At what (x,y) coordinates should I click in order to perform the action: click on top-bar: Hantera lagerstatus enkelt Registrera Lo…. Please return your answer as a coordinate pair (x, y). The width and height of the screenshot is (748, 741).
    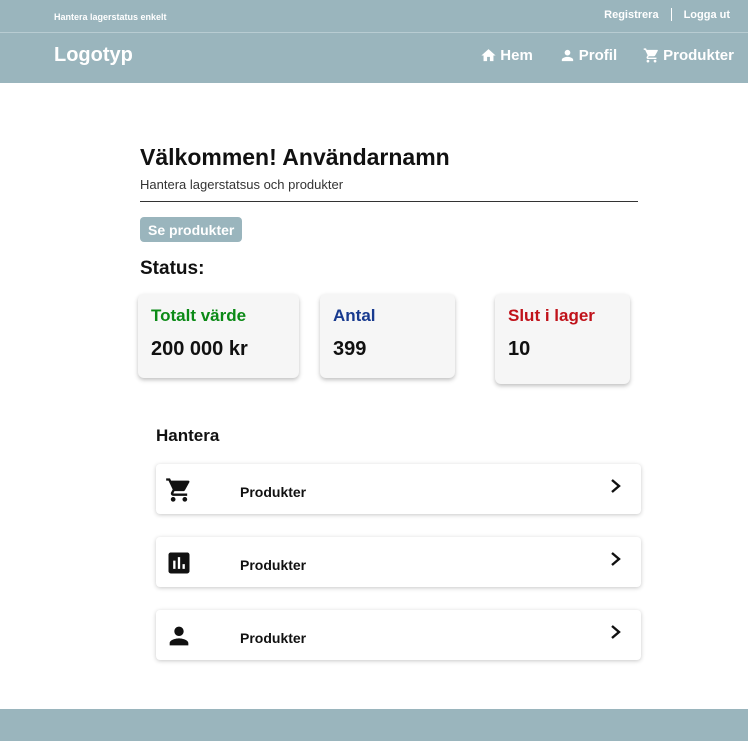
    Looking at the image, I should click on (374, 16).